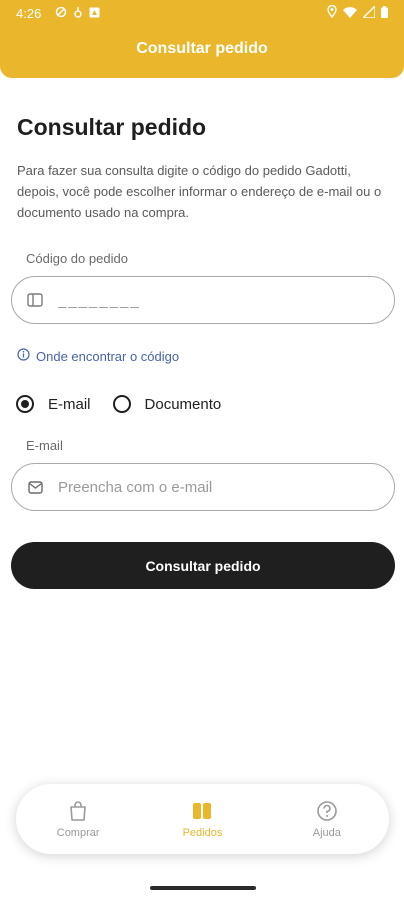 This screenshot has height=900, width=404. Describe the element at coordinates (202, 39) in the screenshot. I see `app-header: 4:26 Consultar pedido` at that location.